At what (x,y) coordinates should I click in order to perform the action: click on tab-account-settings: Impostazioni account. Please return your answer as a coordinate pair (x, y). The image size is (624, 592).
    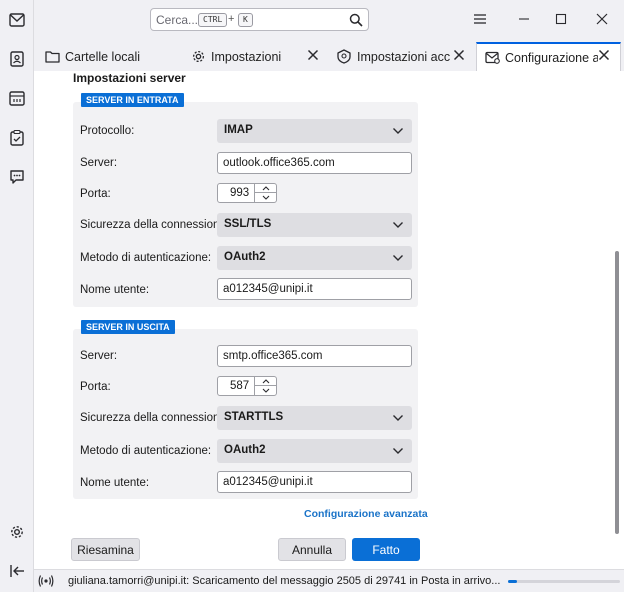
    Looking at the image, I should click on (393, 56).